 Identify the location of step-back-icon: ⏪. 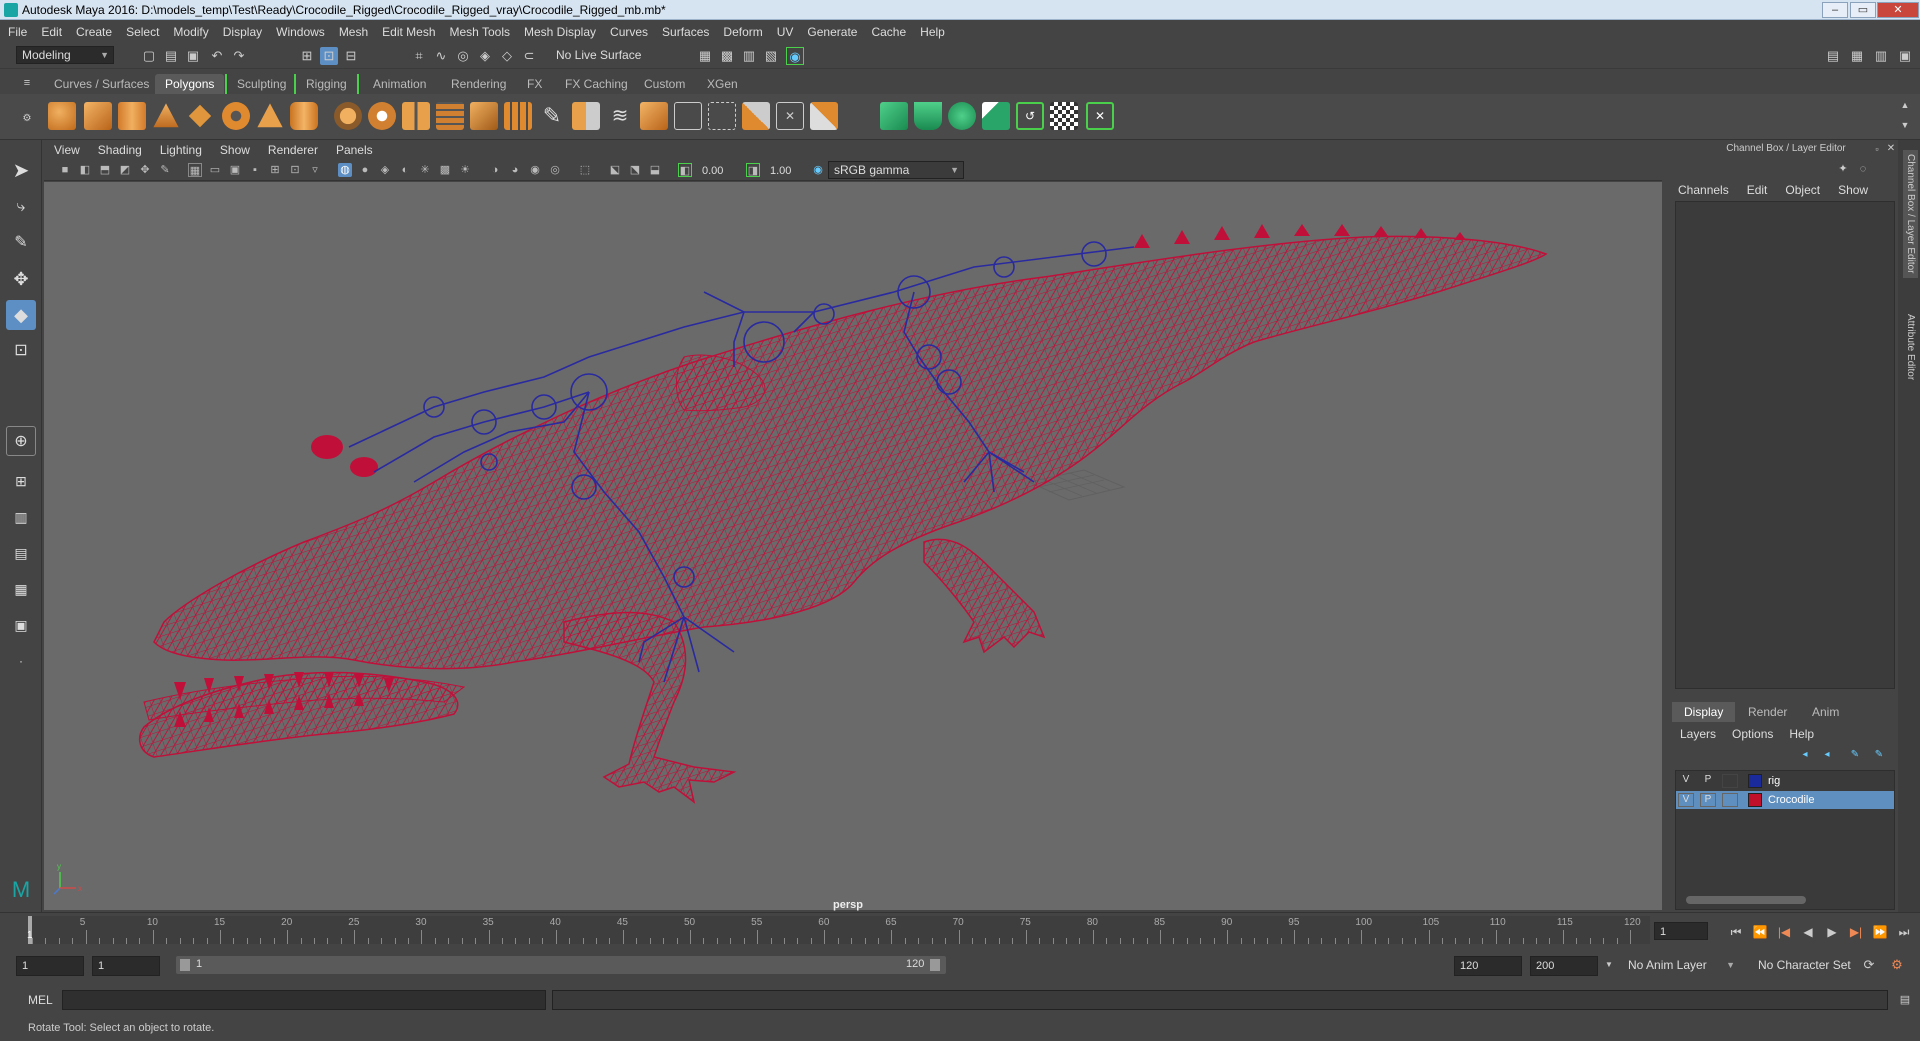
(1760, 932).